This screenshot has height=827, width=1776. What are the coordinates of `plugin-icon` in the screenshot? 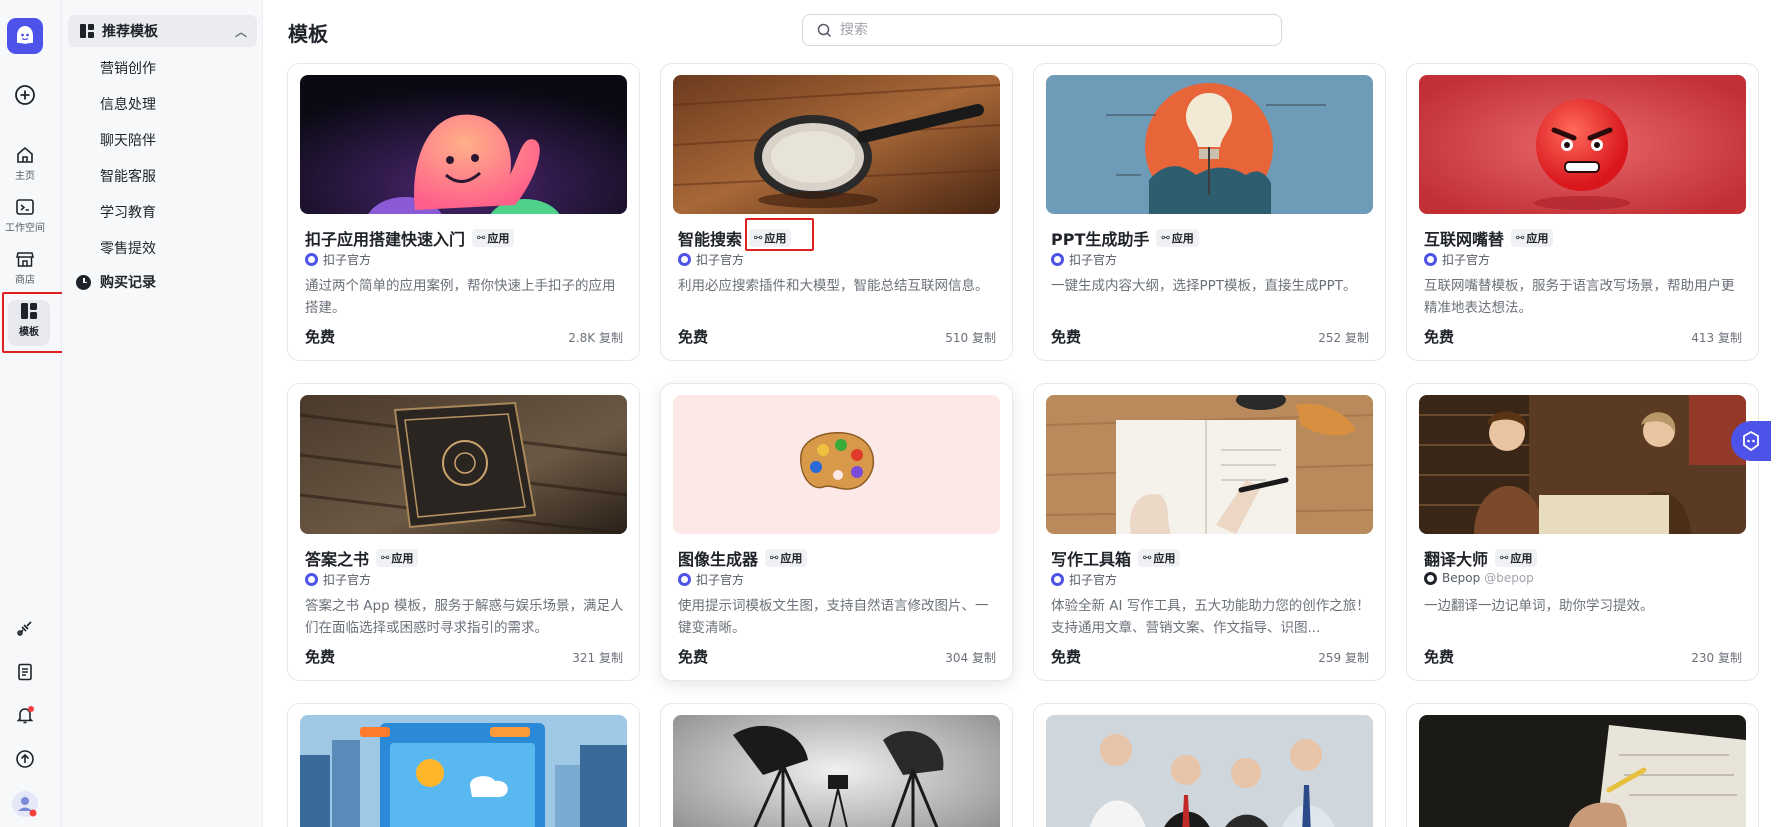 It's located at (24, 628).